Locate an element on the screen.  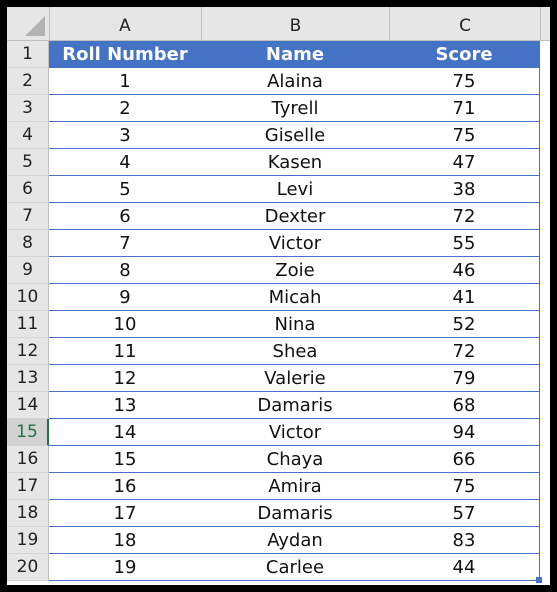
cell-name: Dexter is located at coordinates (295, 216).